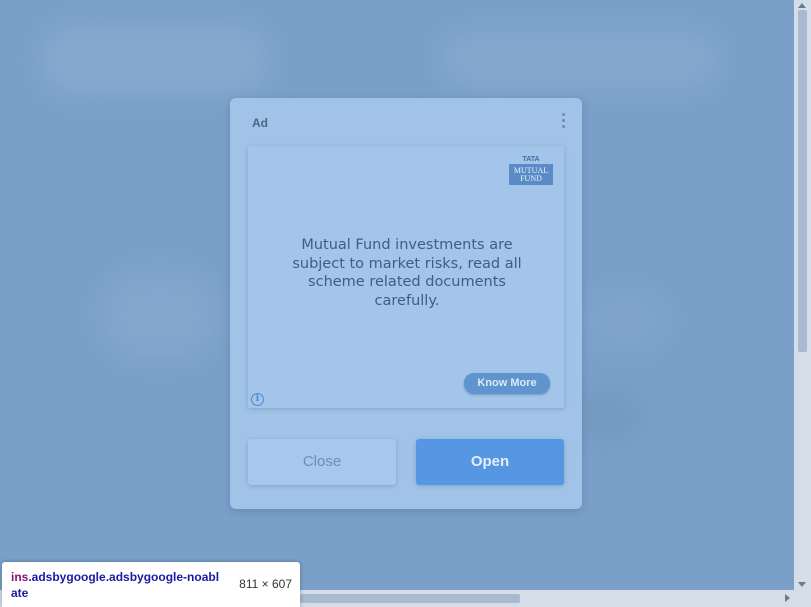  I want to click on open-button: Open, so click(490, 462).